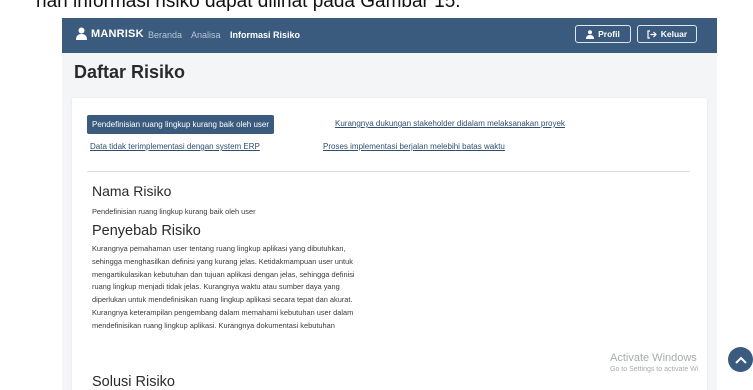 This screenshot has width=753, height=390. What do you see at coordinates (590, 34) in the screenshot?
I see `user-icon` at bounding box center [590, 34].